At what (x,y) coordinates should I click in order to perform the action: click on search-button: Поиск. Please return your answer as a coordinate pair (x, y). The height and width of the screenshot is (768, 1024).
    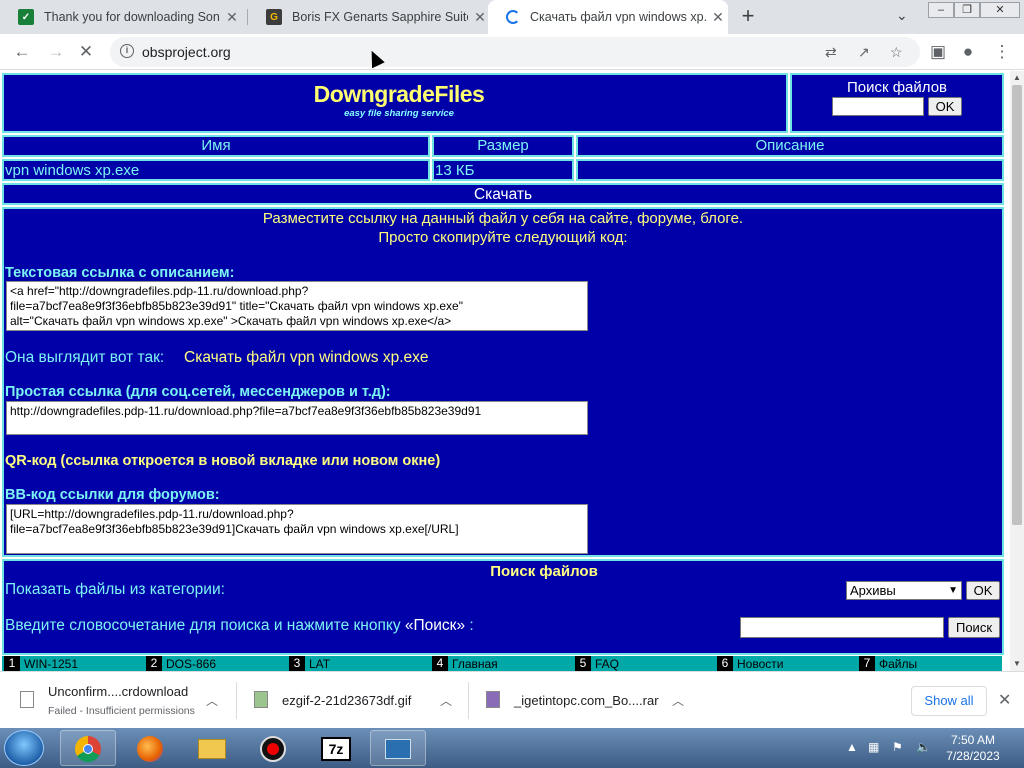
    Looking at the image, I should click on (974, 627).